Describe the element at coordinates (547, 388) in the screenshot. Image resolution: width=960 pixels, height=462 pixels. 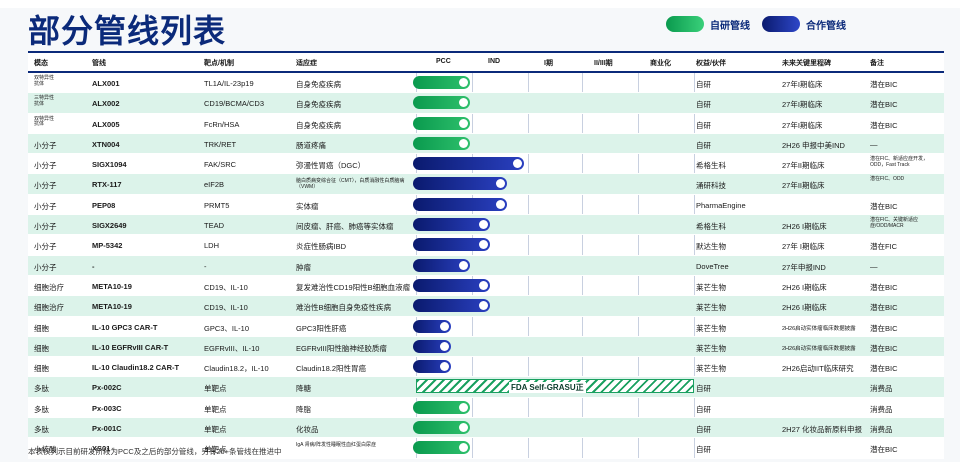
I see `hatch-label: FDA Self-GRASU正` at that location.